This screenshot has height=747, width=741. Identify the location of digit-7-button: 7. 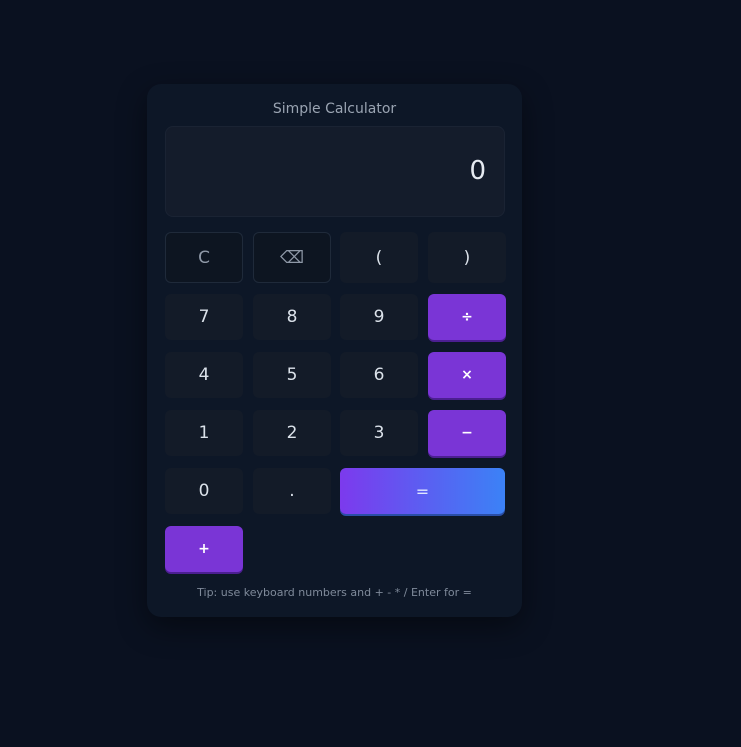
(204, 317).